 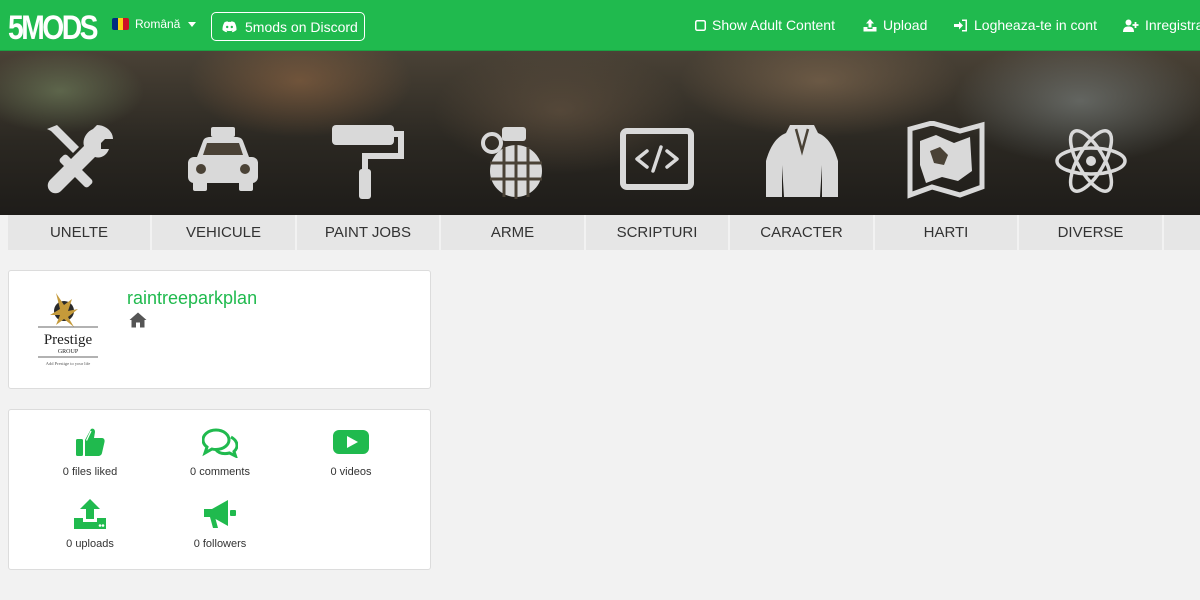 I want to click on paint-roller-icon, so click(x=368, y=161).